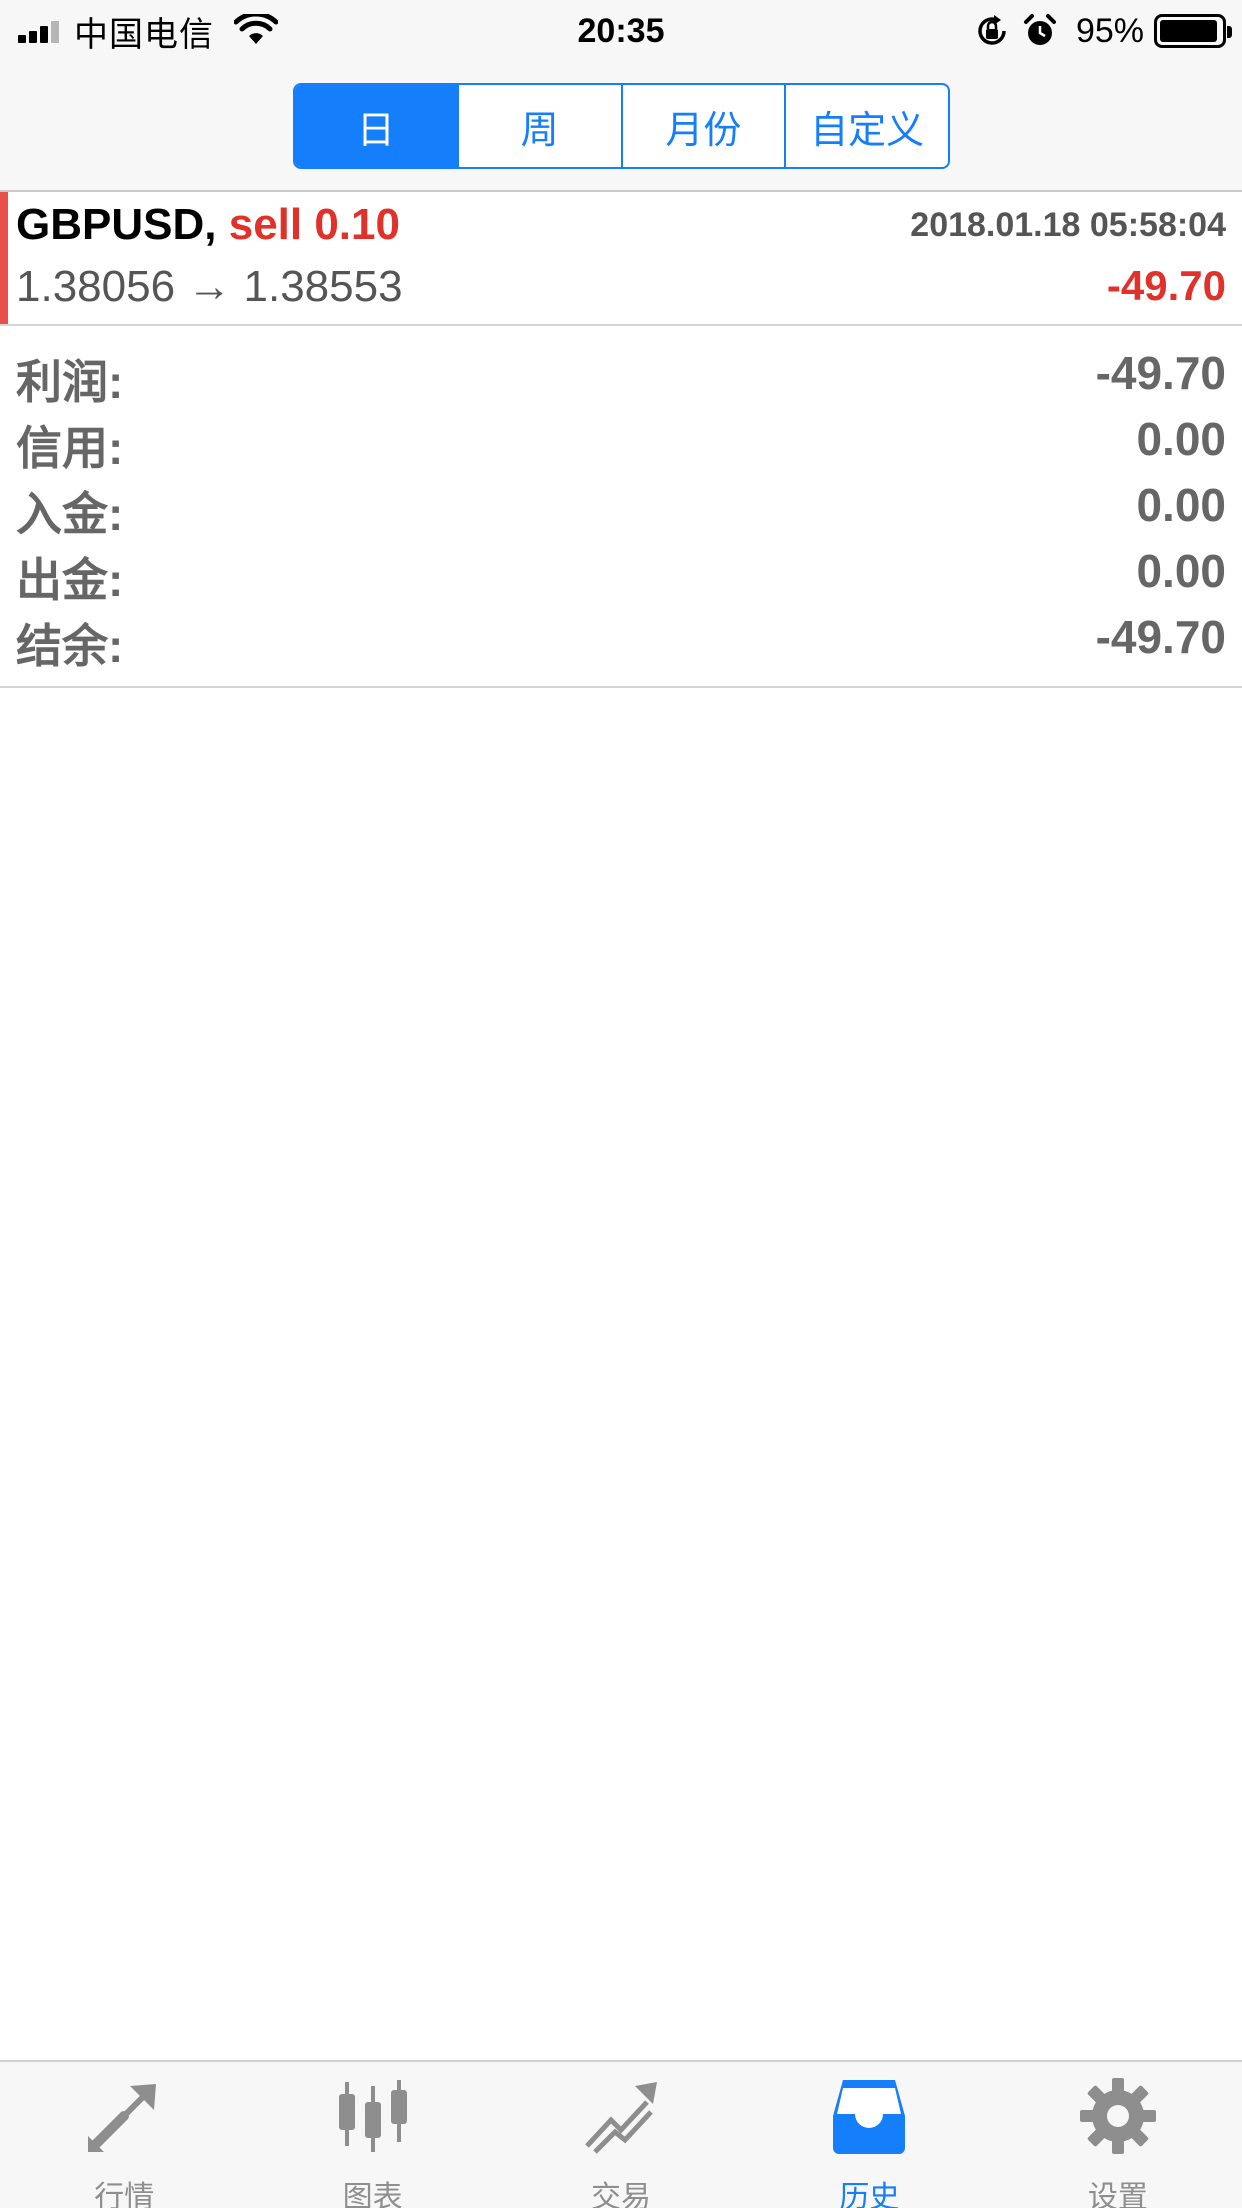 The width and height of the screenshot is (1242, 2208). Describe the element at coordinates (621, 440) in the screenshot. I see `summary-row-credit: 信用: 0.00` at that location.